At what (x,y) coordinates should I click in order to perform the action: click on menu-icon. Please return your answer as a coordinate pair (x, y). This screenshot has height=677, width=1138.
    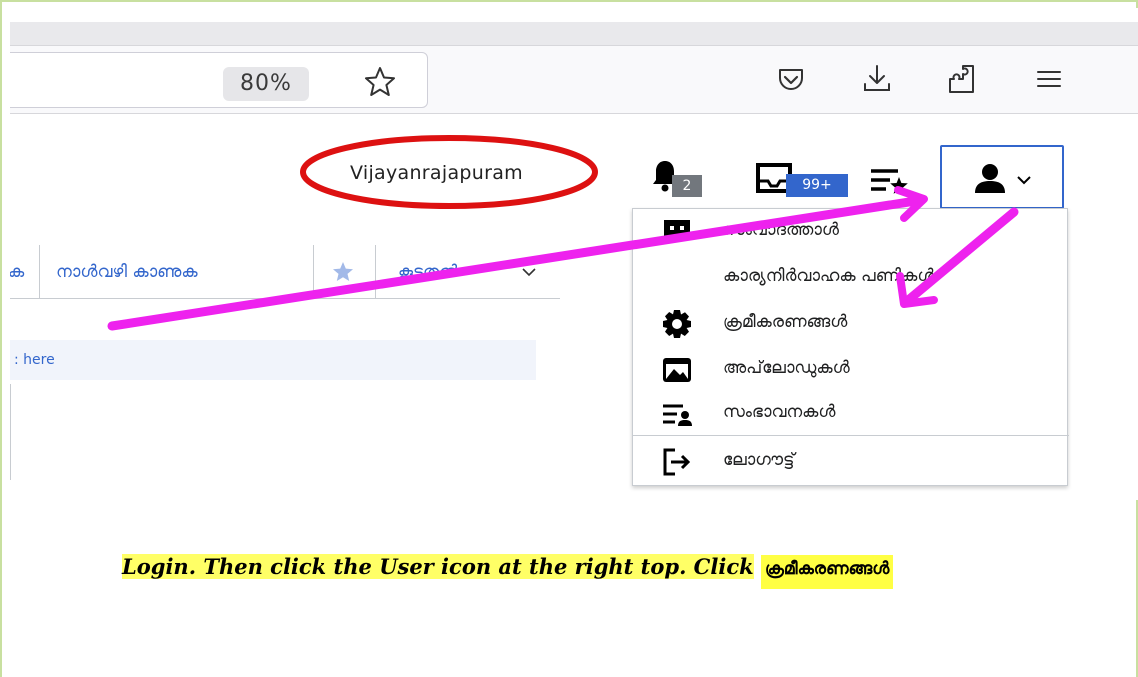
    Looking at the image, I should click on (1049, 79).